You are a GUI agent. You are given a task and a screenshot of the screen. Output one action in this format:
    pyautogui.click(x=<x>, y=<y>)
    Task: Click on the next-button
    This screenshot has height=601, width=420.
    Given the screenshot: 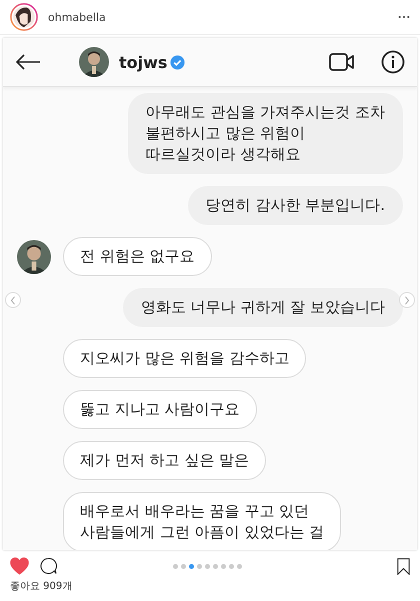 What is the action you would take?
    pyautogui.click(x=407, y=300)
    